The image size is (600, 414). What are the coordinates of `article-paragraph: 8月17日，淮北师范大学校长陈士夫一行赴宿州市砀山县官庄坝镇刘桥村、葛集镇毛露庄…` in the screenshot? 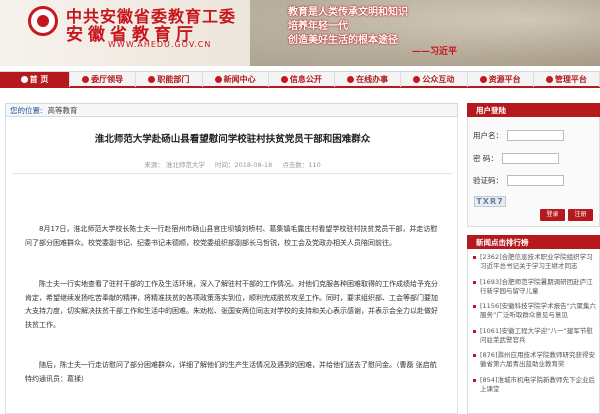 It's located at (231, 236).